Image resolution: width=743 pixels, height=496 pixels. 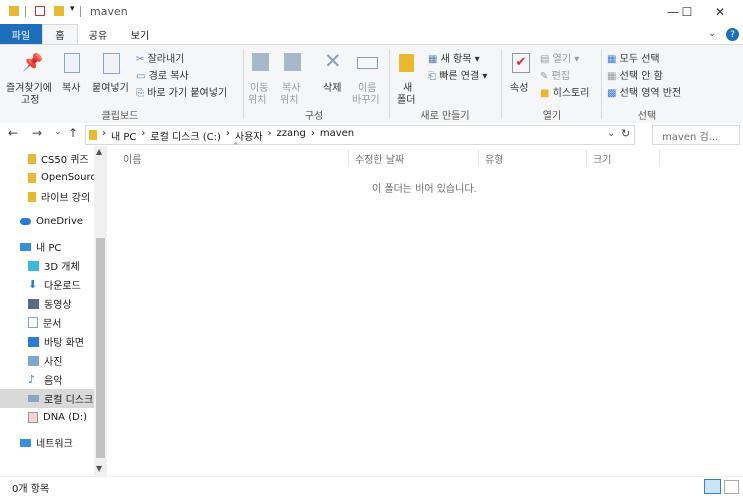 I want to click on large-icons-view-icon, so click(x=731, y=487).